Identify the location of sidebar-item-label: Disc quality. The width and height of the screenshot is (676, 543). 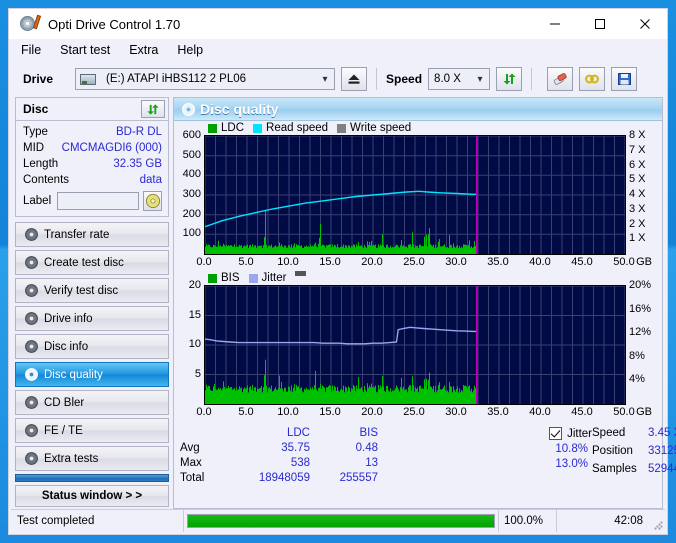
(73, 374).